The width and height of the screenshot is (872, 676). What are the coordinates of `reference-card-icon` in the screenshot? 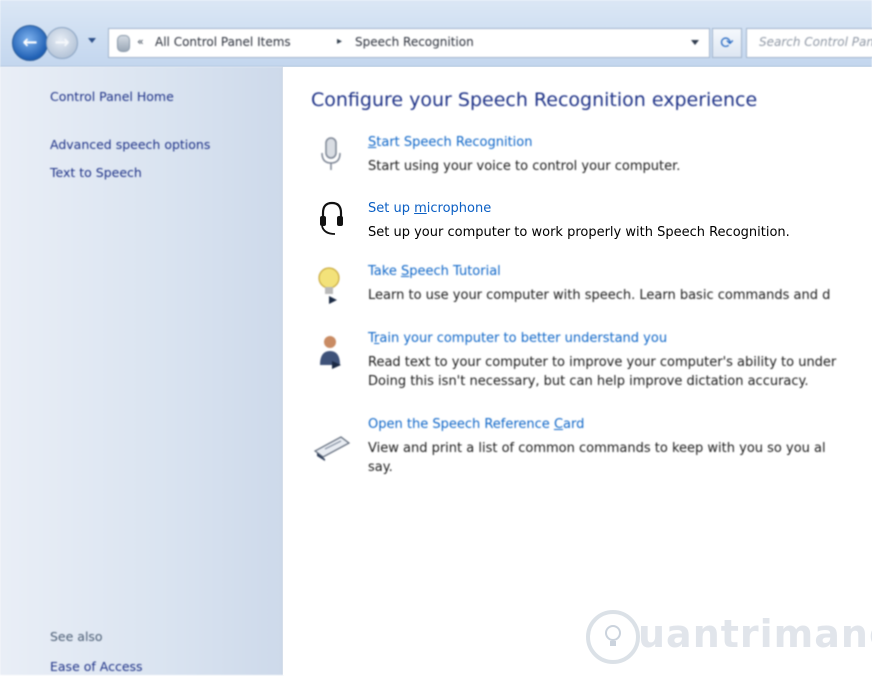 It's located at (332, 448).